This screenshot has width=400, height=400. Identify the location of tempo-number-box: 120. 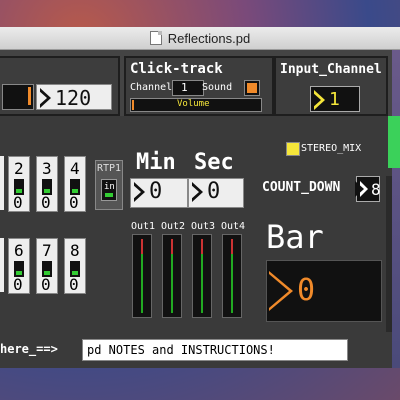
(74, 97).